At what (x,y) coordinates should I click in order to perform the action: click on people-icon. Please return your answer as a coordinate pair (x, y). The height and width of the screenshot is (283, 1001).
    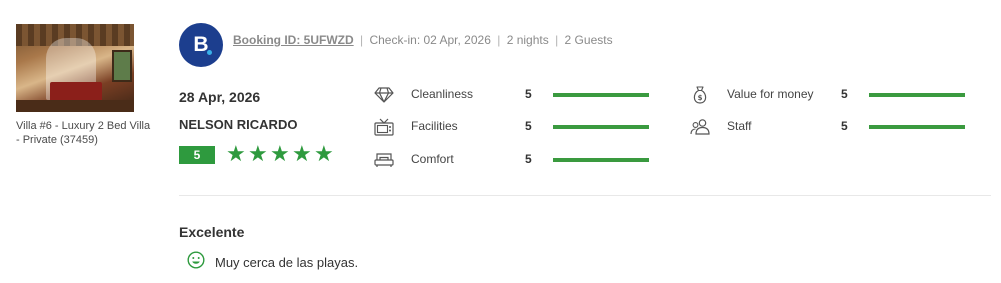
    Looking at the image, I should click on (700, 127).